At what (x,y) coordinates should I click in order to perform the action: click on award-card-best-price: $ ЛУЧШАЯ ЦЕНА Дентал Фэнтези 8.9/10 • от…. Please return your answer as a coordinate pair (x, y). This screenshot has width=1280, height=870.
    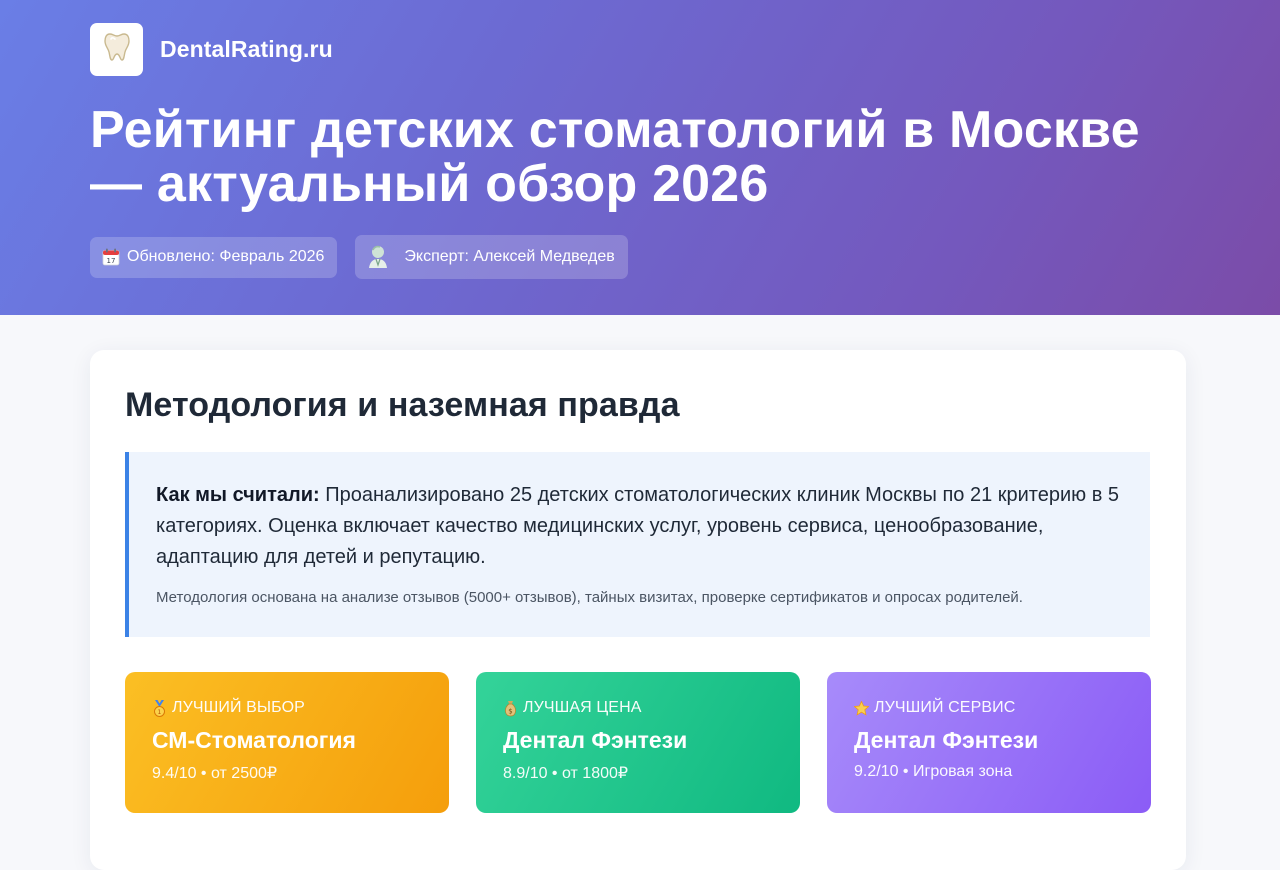
    Looking at the image, I should click on (638, 742).